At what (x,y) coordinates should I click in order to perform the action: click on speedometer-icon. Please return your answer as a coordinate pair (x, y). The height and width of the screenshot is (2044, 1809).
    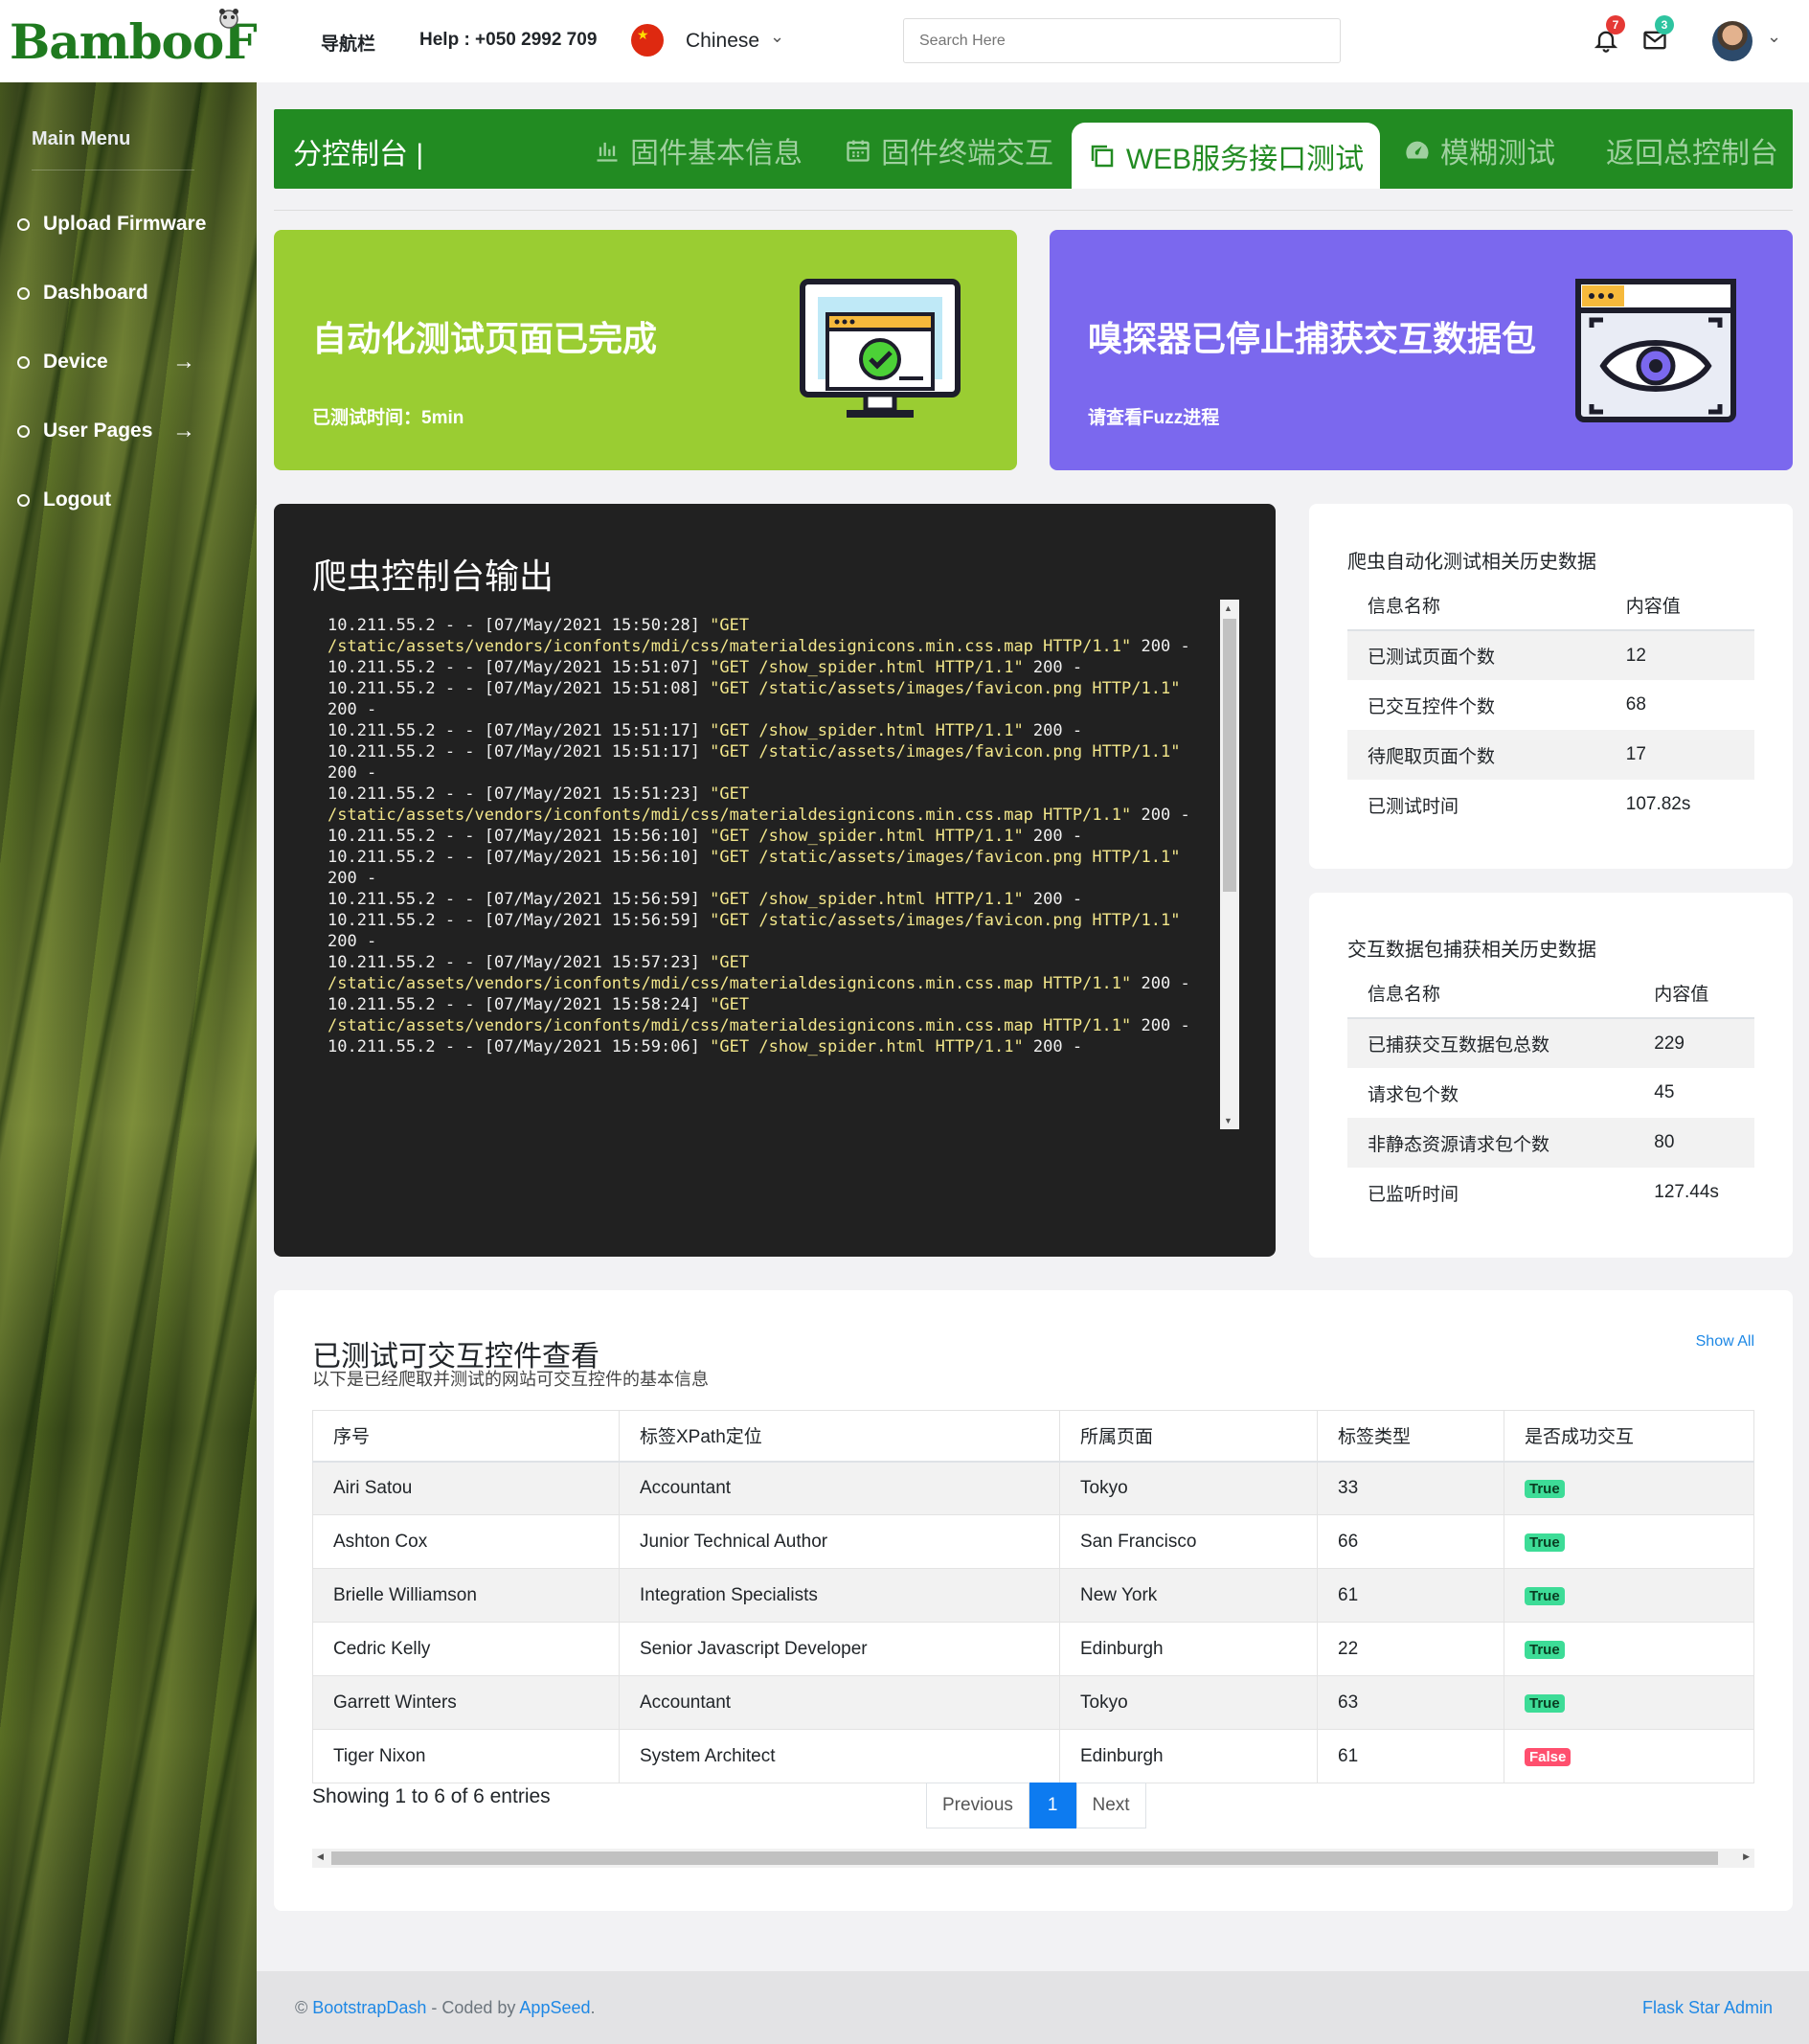
    Looking at the image, I should click on (1417, 150).